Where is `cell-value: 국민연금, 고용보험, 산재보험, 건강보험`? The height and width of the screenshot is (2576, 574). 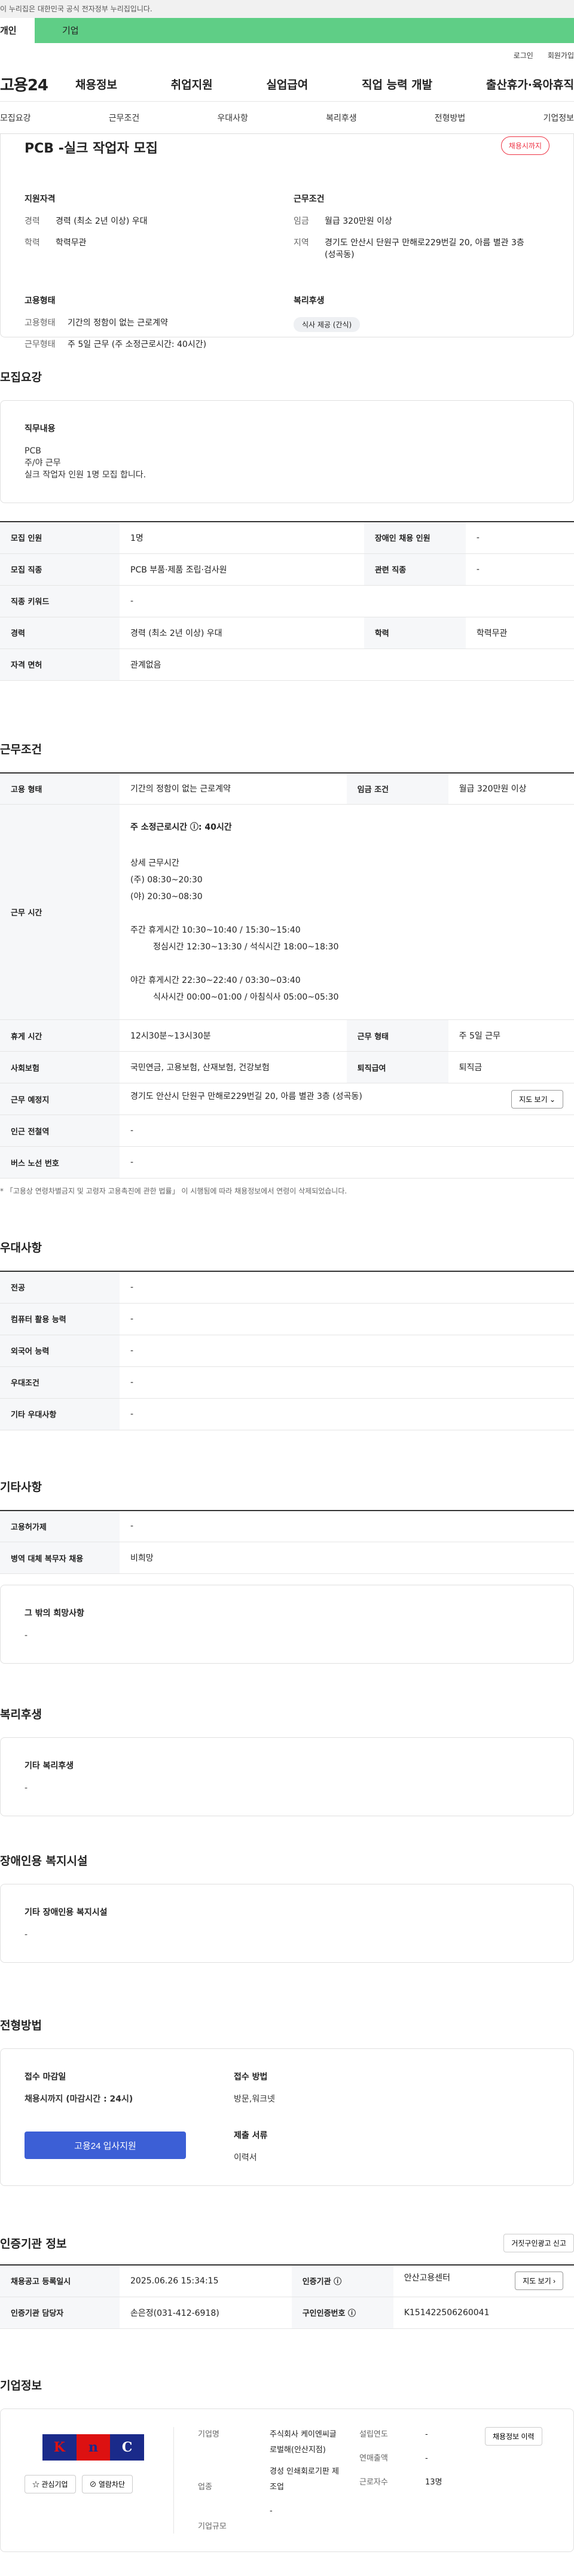
cell-value: 국민연금, 고용보험, 산재보험, 건강보험 is located at coordinates (233, 1067).